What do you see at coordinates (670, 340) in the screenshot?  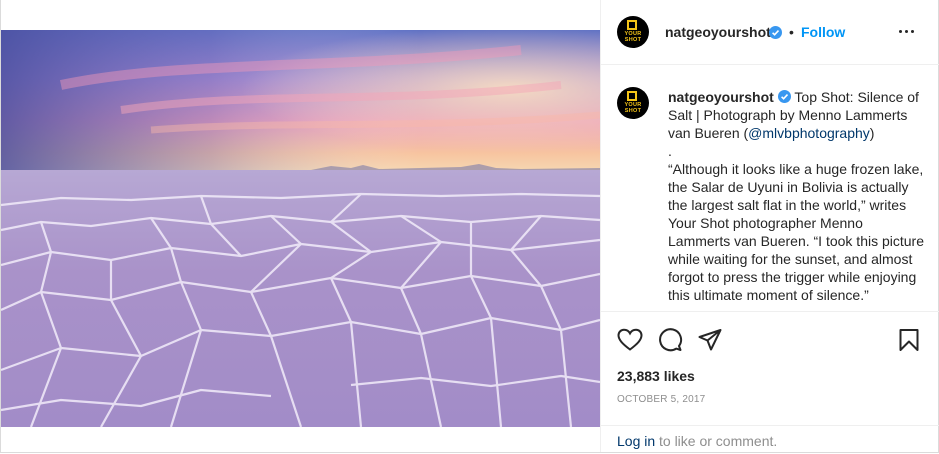 I see `comment-icon` at bounding box center [670, 340].